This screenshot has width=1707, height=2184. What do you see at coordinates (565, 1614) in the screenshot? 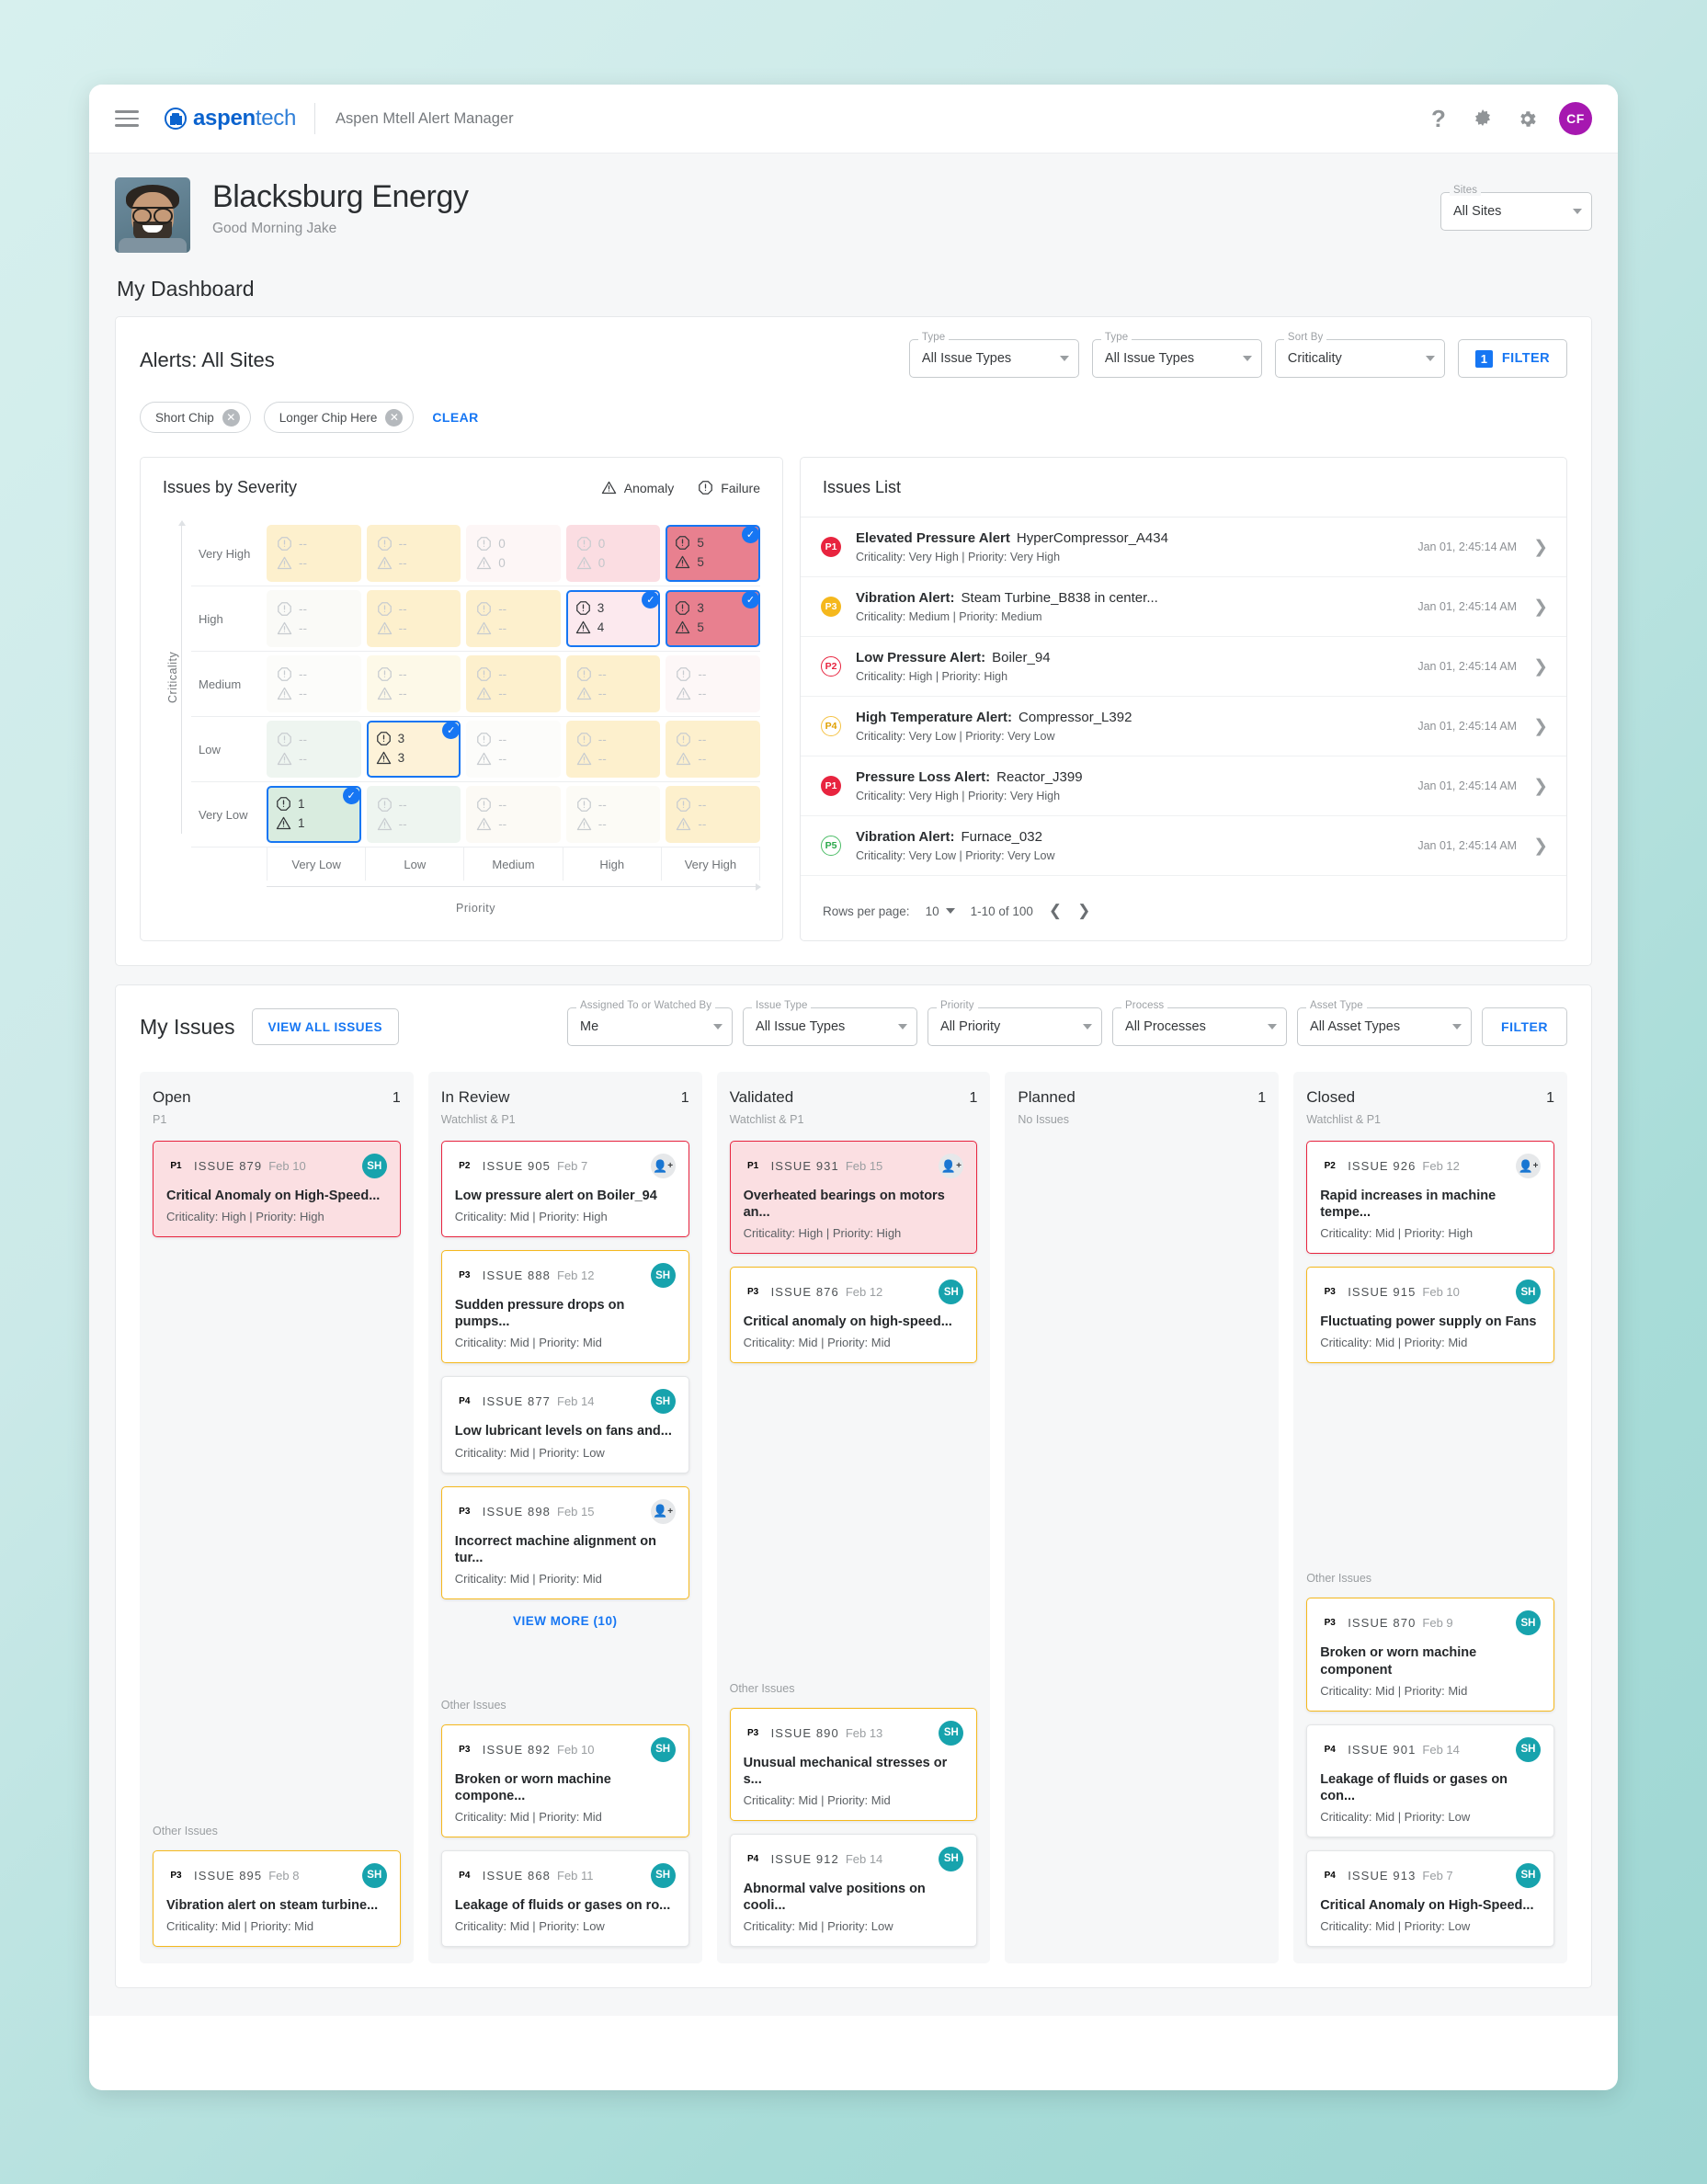
I see `view-more-button: VIEW MORE (10)` at bounding box center [565, 1614].